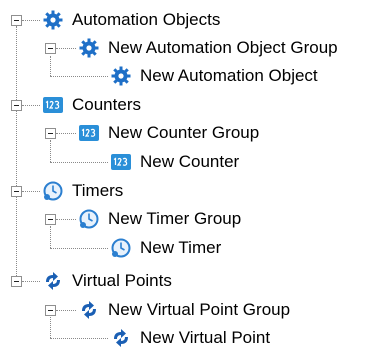  I want to click on collapse-toggle-counters, so click(16, 105).